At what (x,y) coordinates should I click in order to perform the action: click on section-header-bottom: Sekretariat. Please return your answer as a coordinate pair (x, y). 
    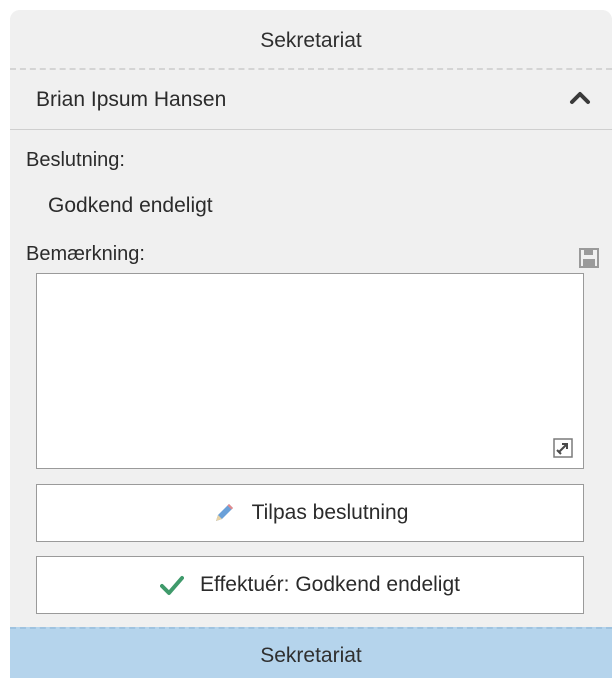
    Looking at the image, I should click on (311, 652).